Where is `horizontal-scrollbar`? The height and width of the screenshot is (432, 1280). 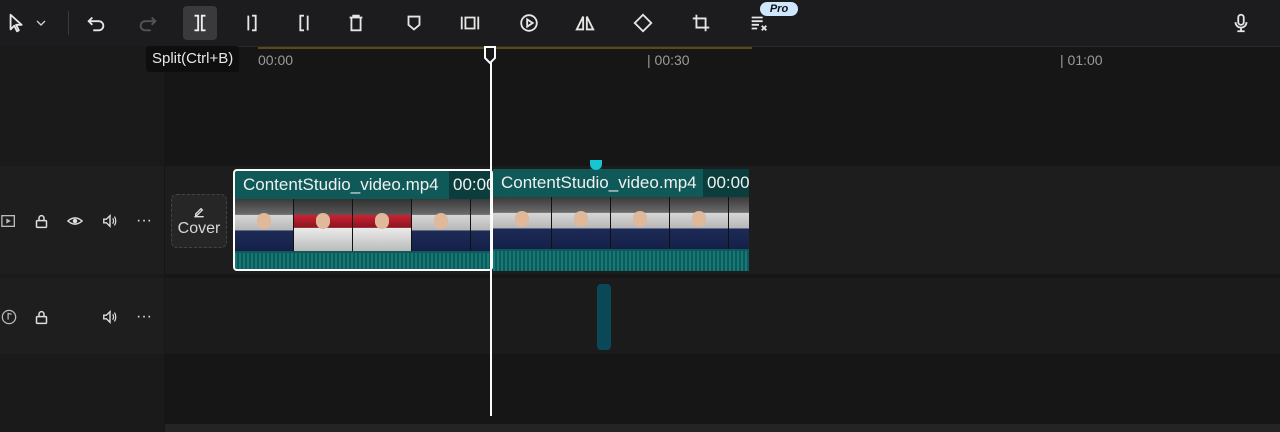 horizontal-scrollbar is located at coordinates (722, 428).